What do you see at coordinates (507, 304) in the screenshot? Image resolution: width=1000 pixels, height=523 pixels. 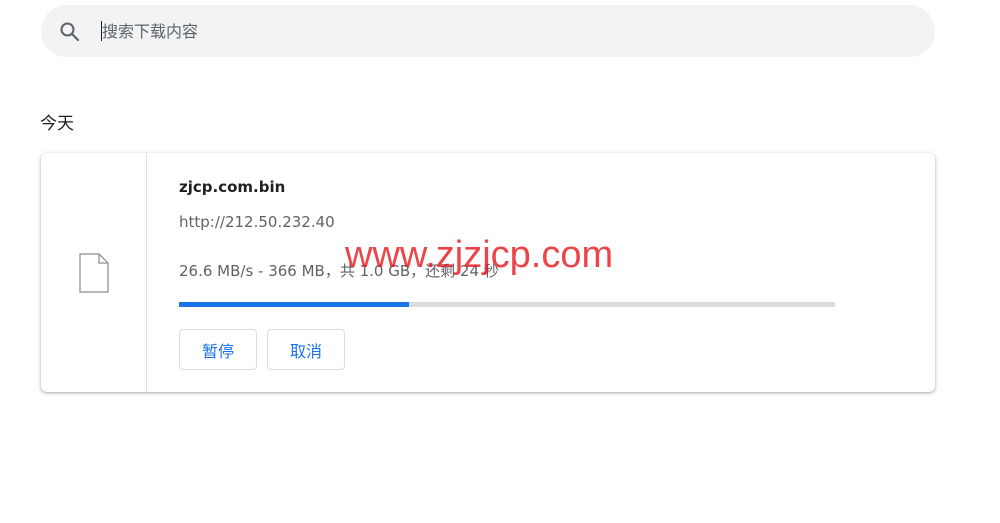 I see `download-progress-bar` at bounding box center [507, 304].